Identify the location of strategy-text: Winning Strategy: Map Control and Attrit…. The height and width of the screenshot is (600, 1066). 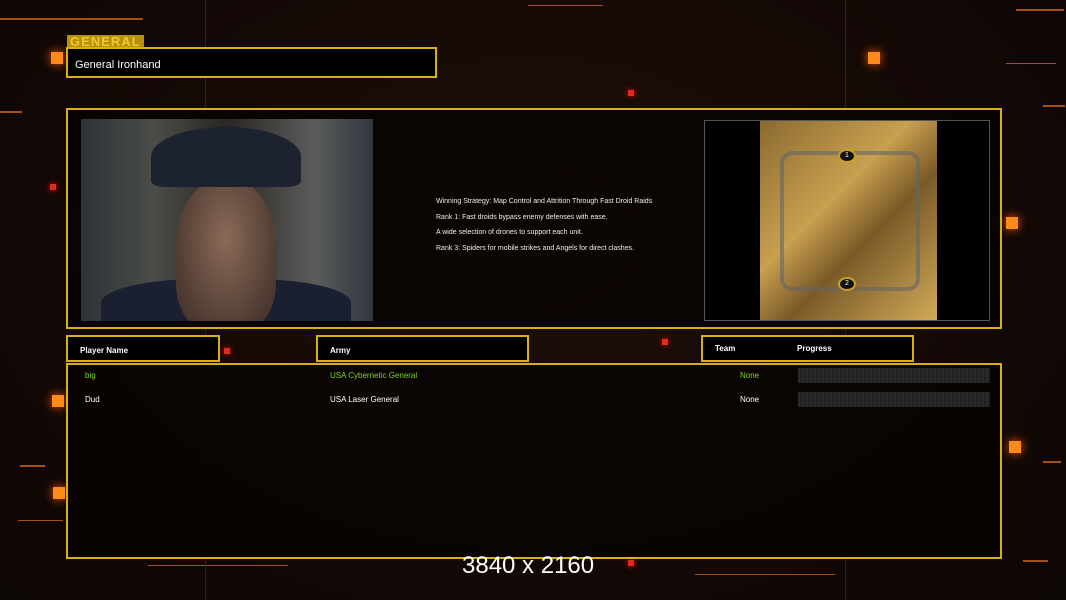
(544, 225).